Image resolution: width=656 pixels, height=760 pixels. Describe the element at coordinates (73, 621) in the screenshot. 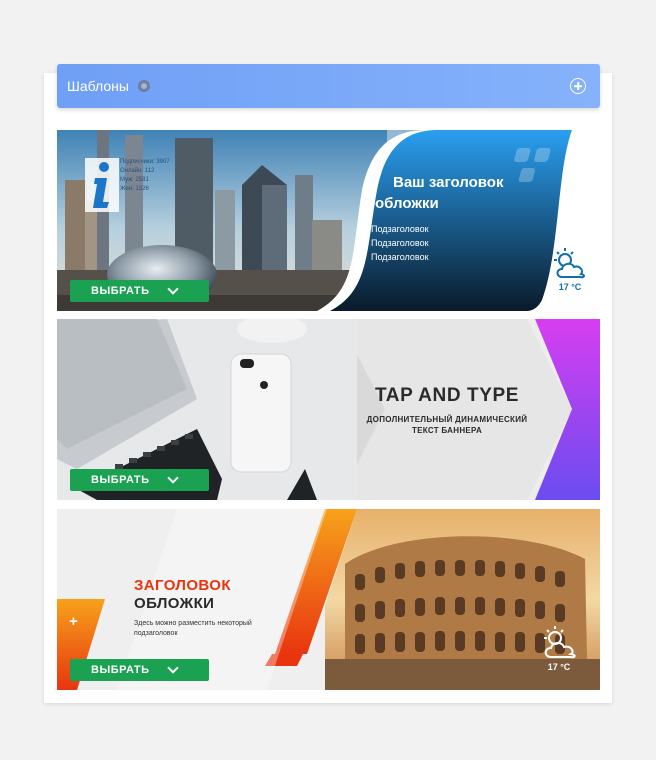

I see `plus-icon: +` at that location.